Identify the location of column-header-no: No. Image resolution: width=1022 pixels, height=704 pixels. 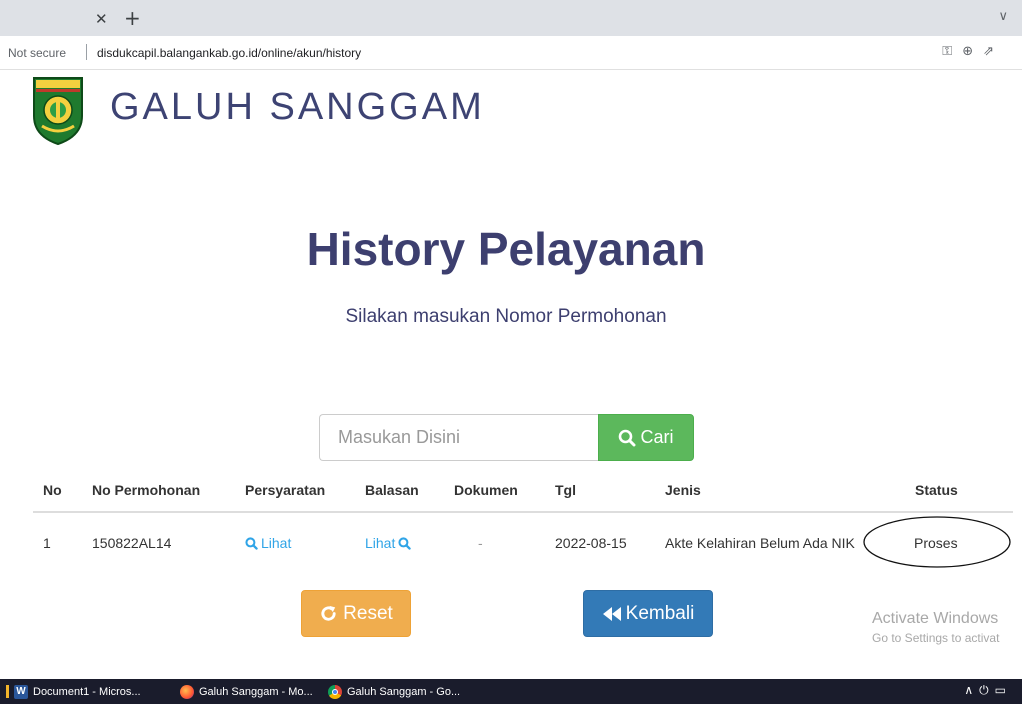
(52, 490).